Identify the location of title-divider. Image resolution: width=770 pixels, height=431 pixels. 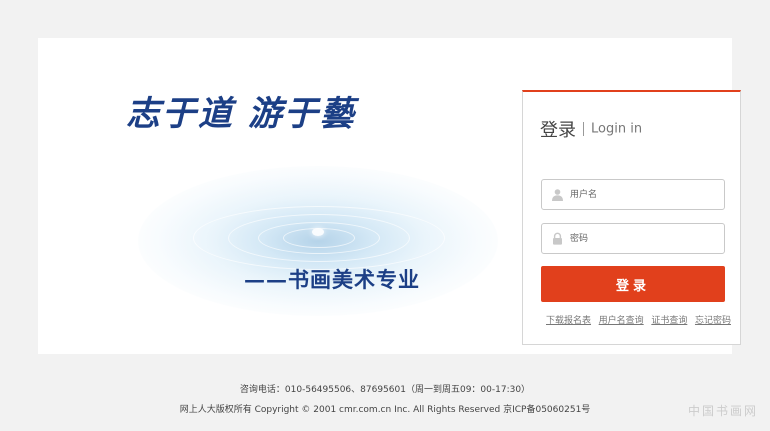
(583, 129).